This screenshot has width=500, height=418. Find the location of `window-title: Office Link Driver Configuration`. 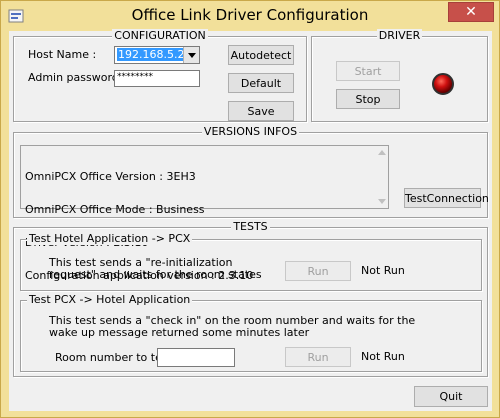

window-title: Office Link Driver Configuration is located at coordinates (250, 15).